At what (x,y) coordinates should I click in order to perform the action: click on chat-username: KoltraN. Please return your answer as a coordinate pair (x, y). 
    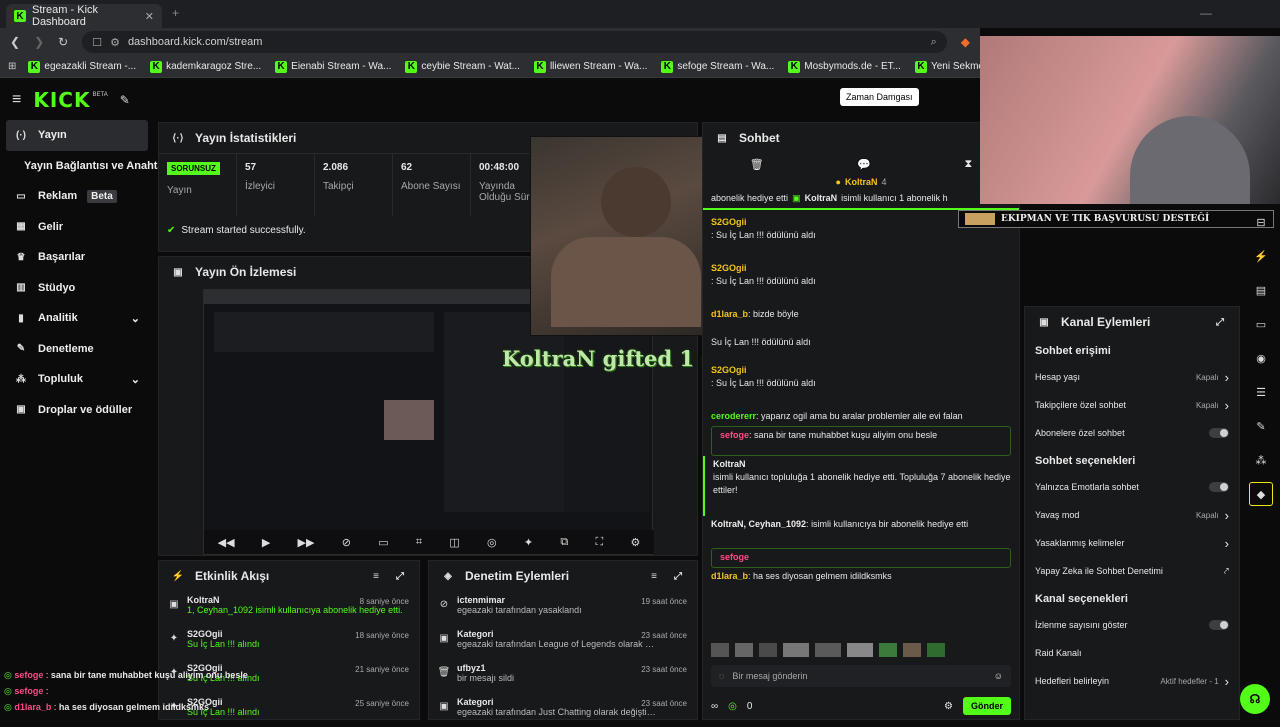
    Looking at the image, I should click on (862, 464).